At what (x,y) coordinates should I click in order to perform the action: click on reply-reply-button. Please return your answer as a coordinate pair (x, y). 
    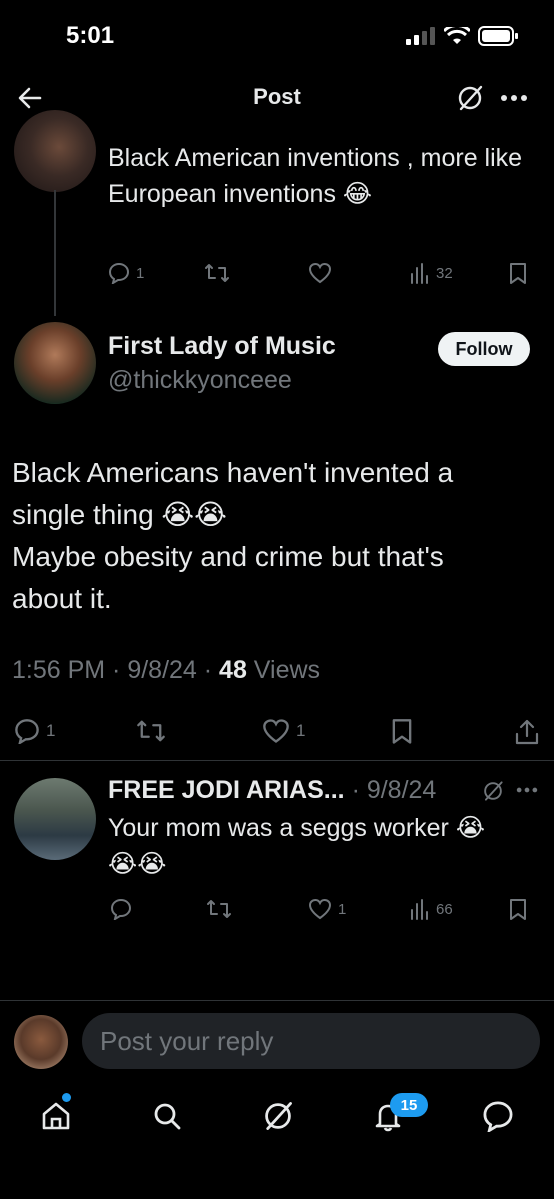
    Looking at the image, I should click on (121, 909).